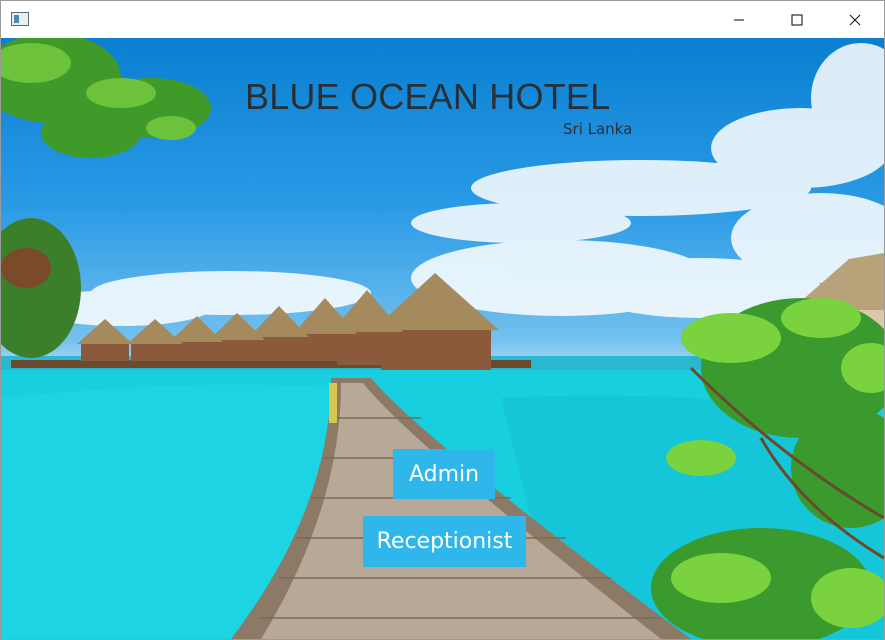  I want to click on hotel-location: Sri Lanka, so click(598, 129).